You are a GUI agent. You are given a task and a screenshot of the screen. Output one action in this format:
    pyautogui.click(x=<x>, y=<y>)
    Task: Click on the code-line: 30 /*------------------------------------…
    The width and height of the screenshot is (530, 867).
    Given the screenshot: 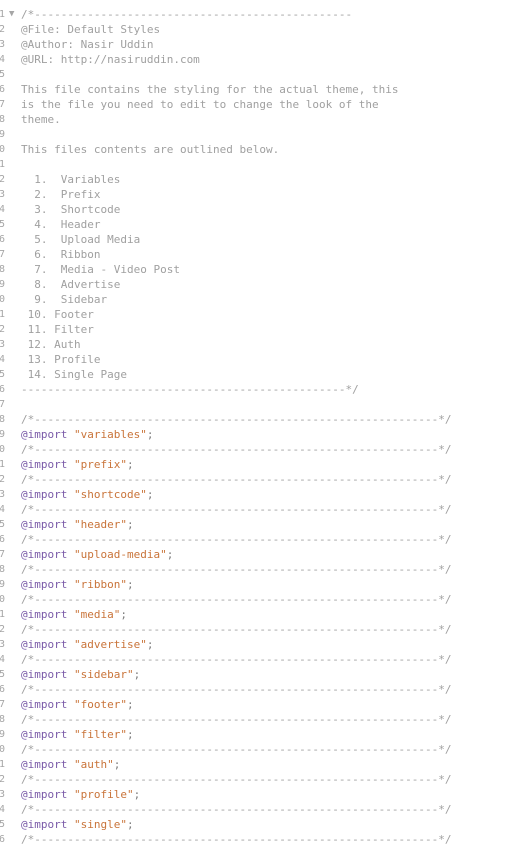 What is the action you would take?
    pyautogui.click(x=265, y=449)
    